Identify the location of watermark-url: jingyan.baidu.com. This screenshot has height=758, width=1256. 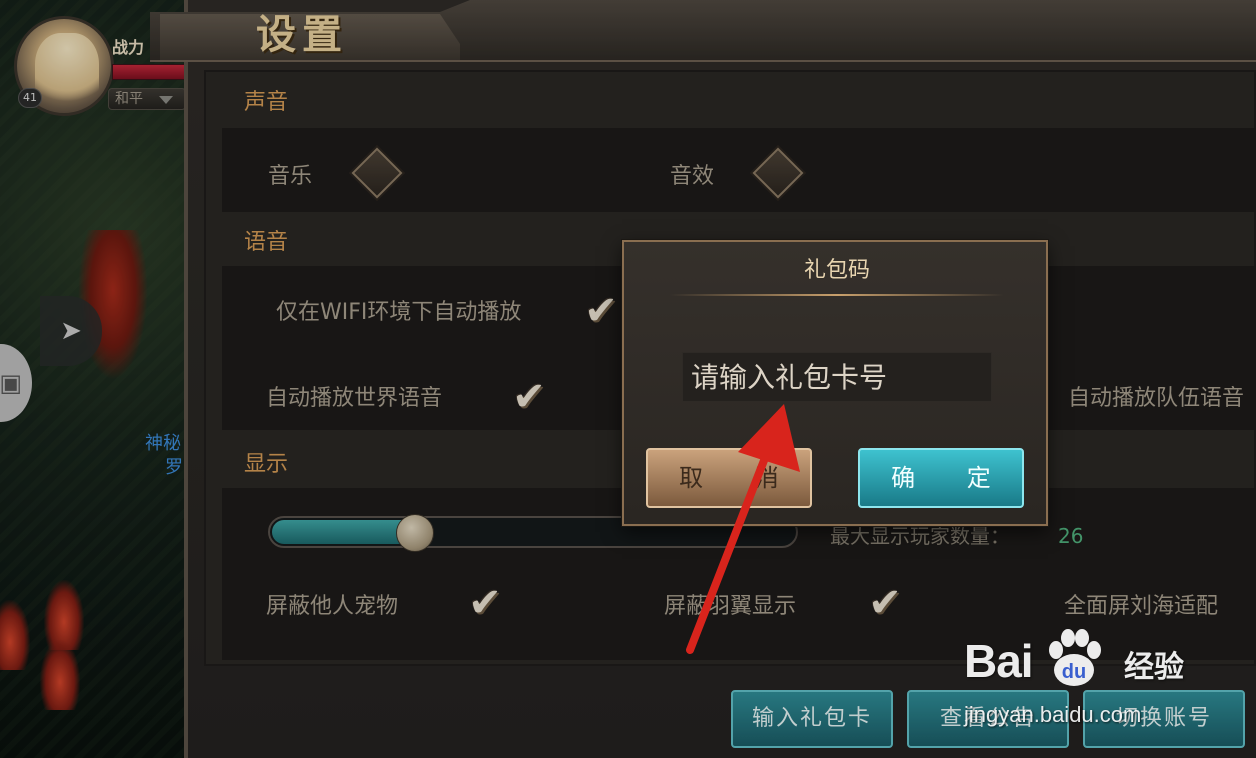
(1053, 714).